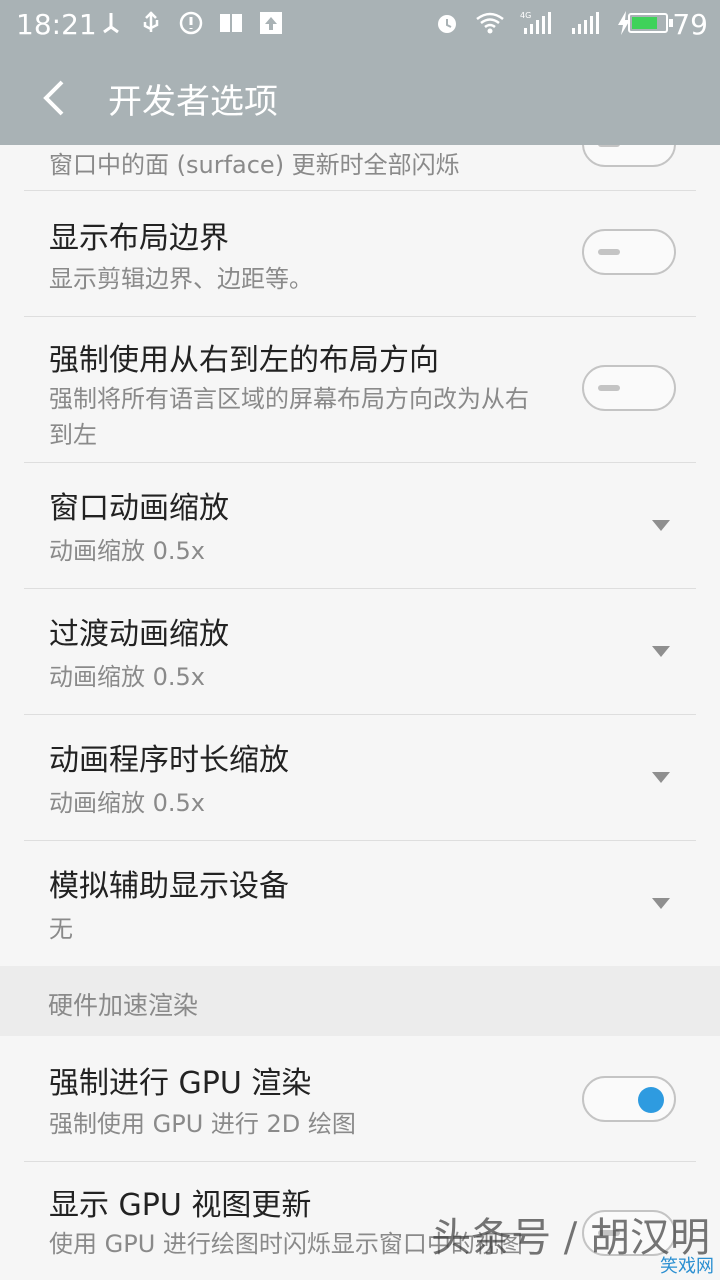 Image resolution: width=720 pixels, height=1280 pixels. Describe the element at coordinates (360, 97) in the screenshot. I see `toolbar: 开发者选项` at that location.